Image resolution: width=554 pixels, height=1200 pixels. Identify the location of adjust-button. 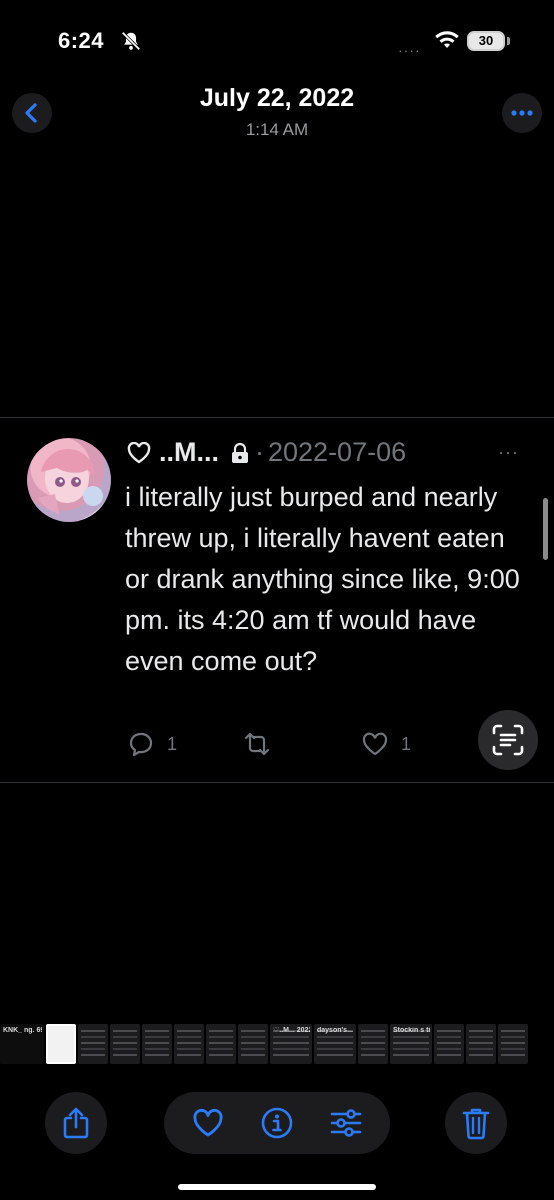
(346, 1123).